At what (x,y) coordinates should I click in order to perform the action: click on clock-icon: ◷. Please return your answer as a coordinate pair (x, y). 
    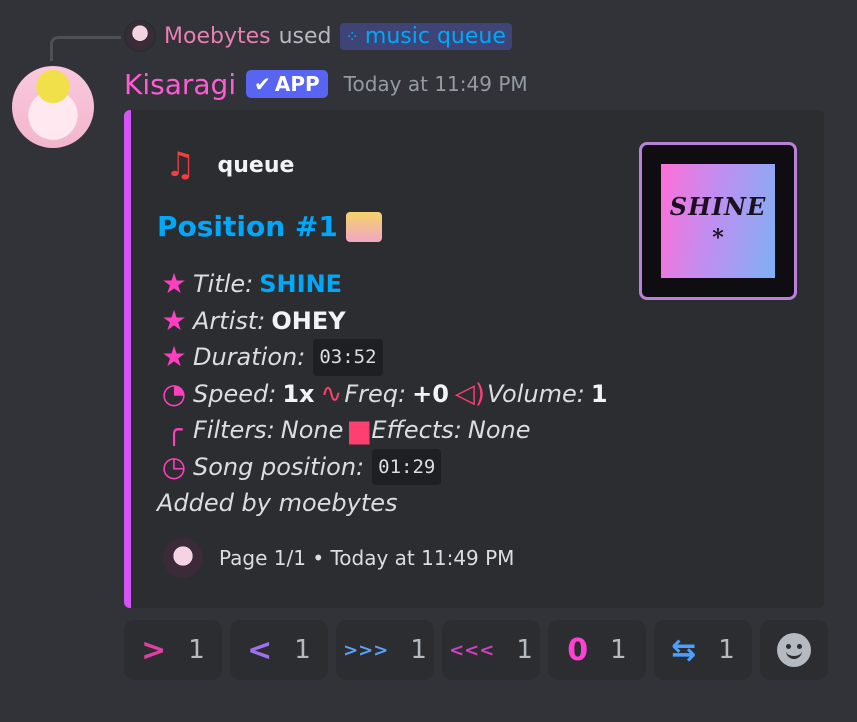
    Looking at the image, I should click on (174, 466).